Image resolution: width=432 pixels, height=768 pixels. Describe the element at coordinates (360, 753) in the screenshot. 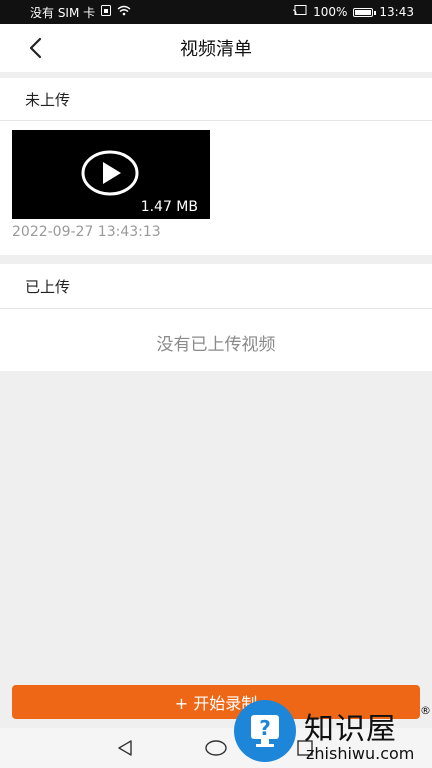

I see `watermark-brand-en: zhishiwu.com` at that location.